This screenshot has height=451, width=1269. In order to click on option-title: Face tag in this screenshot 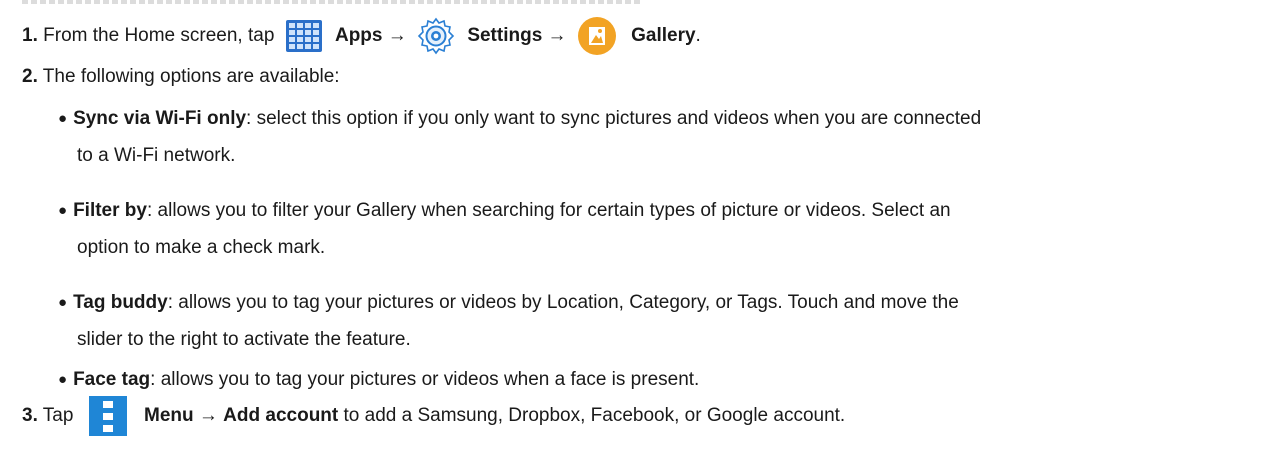, I will do `click(112, 379)`.